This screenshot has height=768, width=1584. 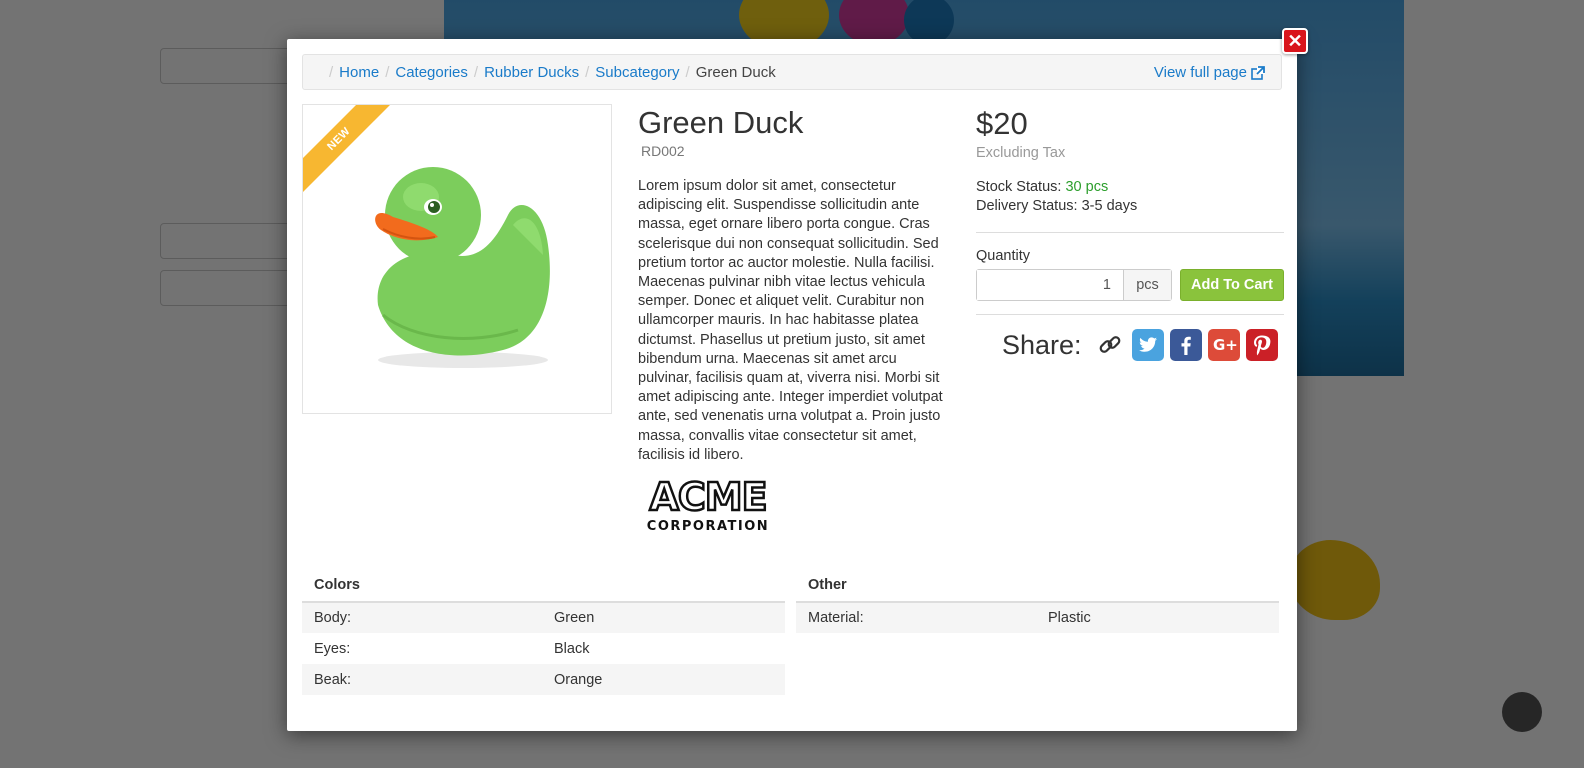 I want to click on quantity-unit: pcs, so click(x=1147, y=285).